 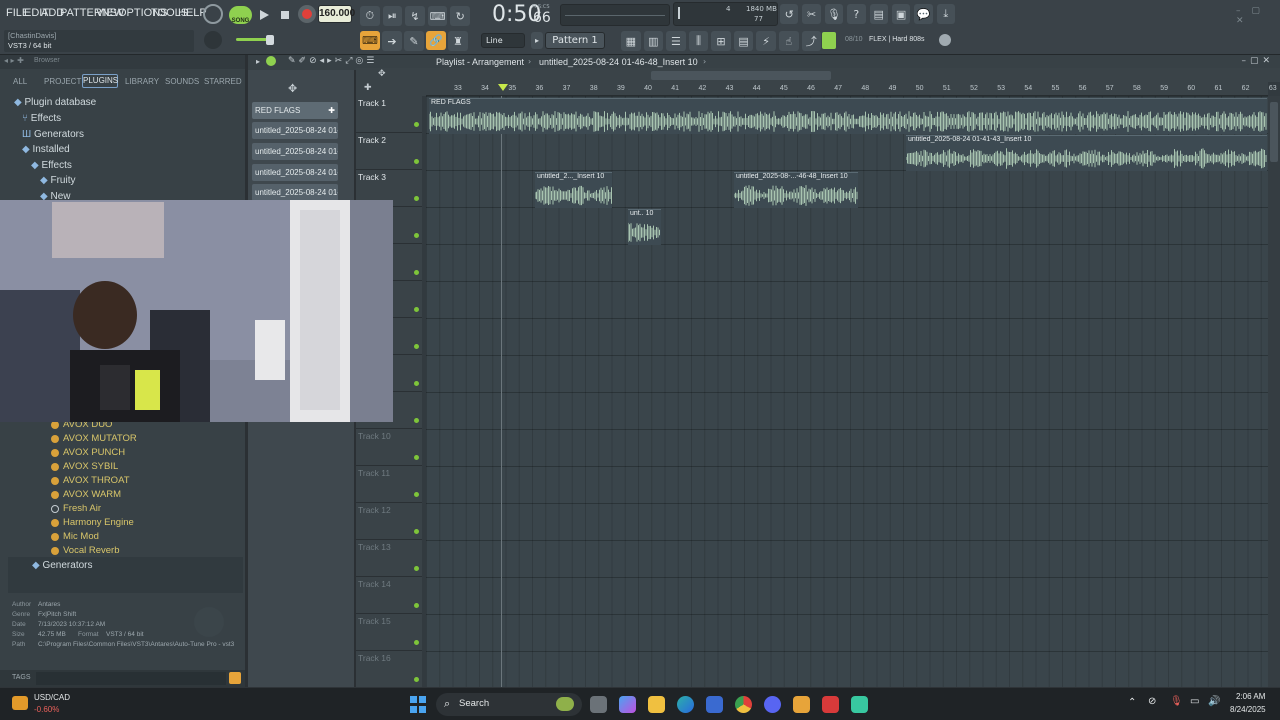 What do you see at coordinates (295, 110) in the screenshot?
I see `pattern-item: RED FLAGS ✚` at bounding box center [295, 110].